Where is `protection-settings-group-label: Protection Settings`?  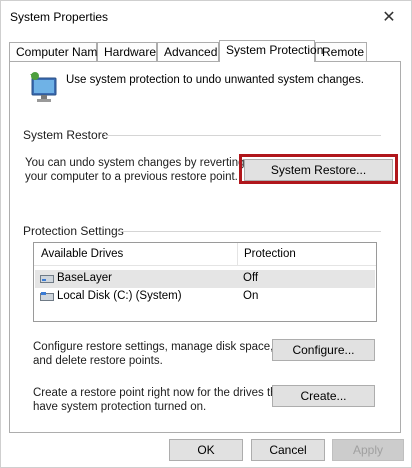 protection-settings-group-label: Protection Settings is located at coordinates (75, 231).